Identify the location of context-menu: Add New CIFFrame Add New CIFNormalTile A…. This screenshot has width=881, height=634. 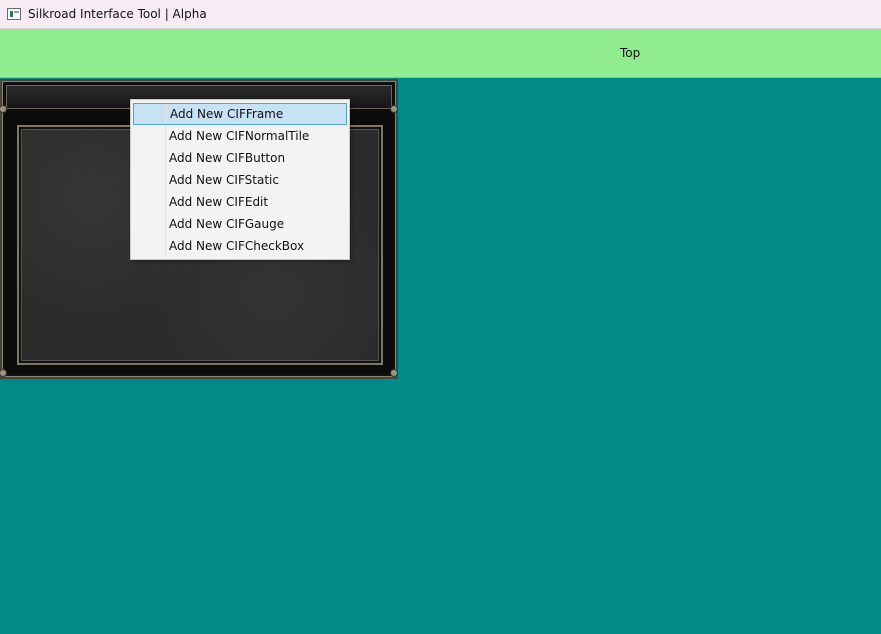
(240, 179).